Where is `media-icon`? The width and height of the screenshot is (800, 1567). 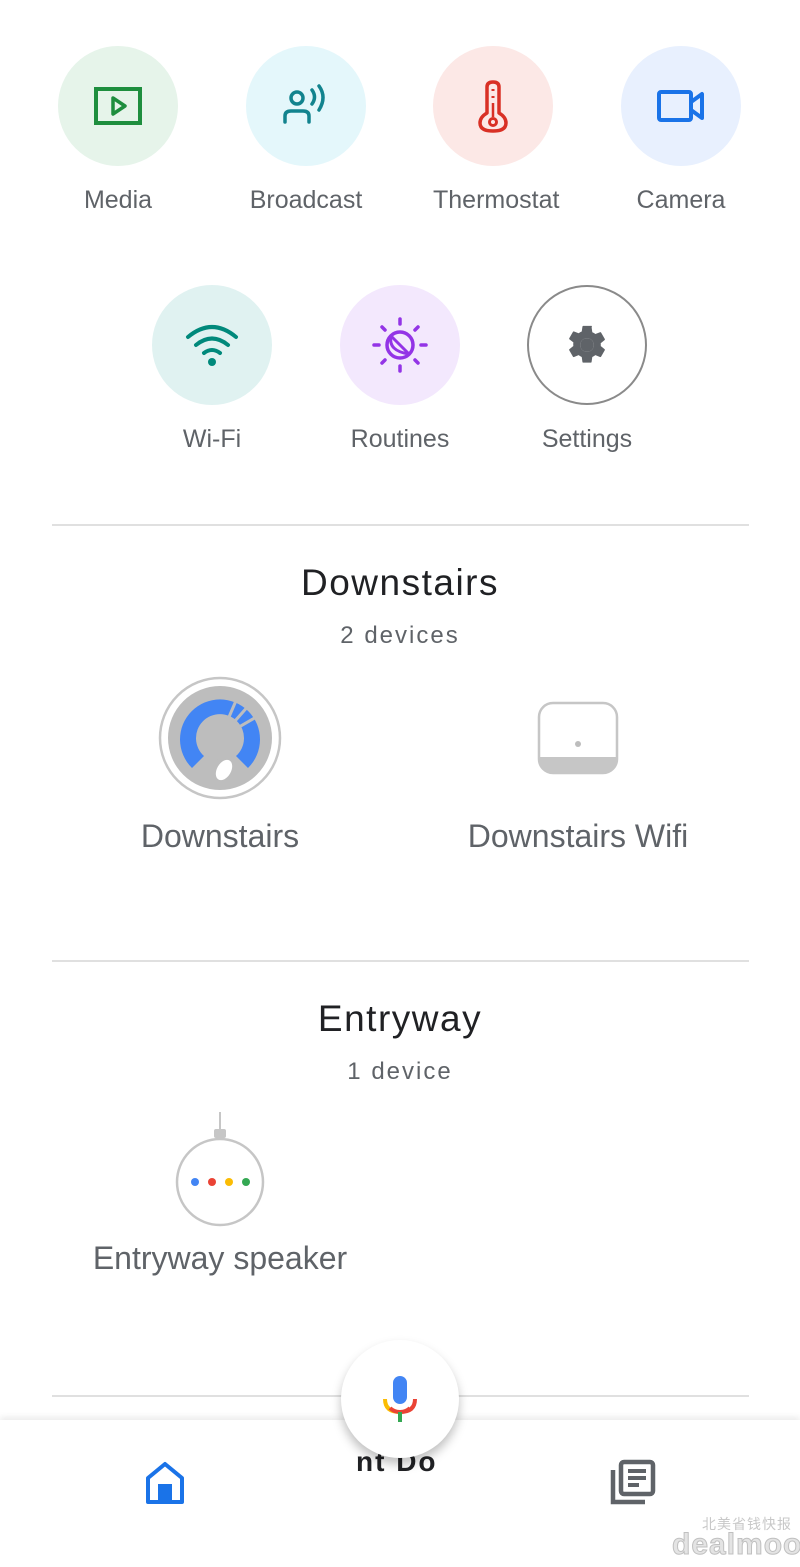
media-icon is located at coordinates (118, 106).